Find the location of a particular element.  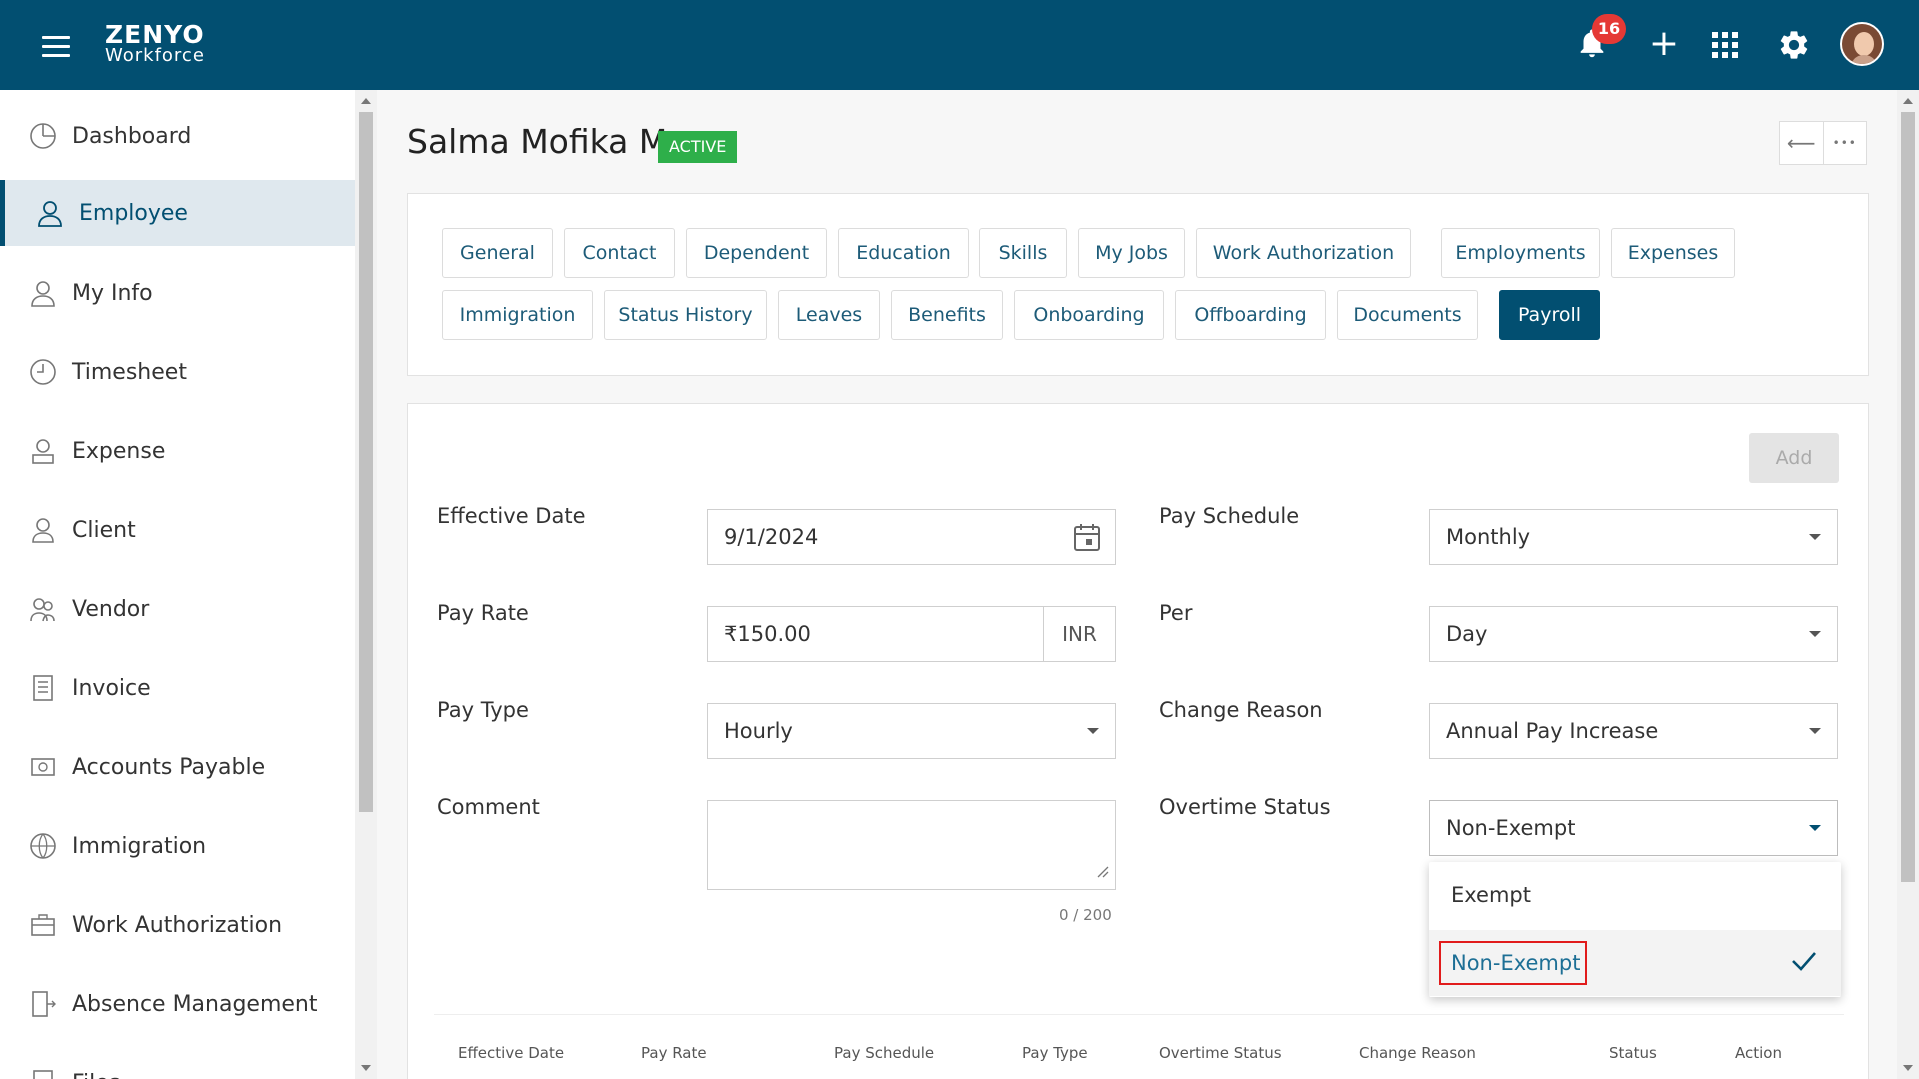

column-header: Change Reason is located at coordinates (1417, 1053).